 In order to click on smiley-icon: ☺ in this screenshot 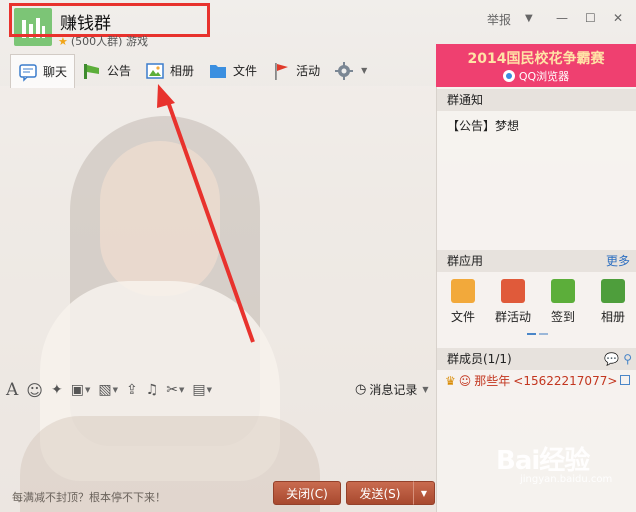, I will do `click(34, 390)`.